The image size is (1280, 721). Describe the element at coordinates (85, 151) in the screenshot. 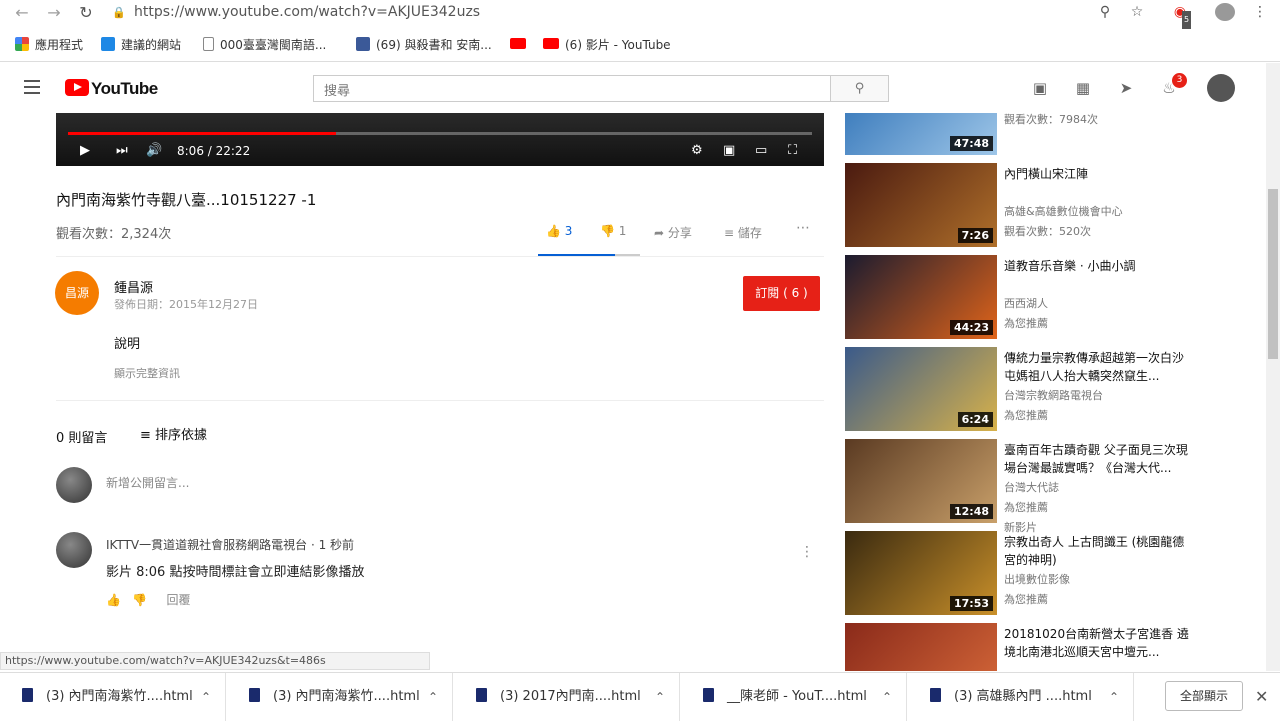

I see `play-icon: ▶` at that location.